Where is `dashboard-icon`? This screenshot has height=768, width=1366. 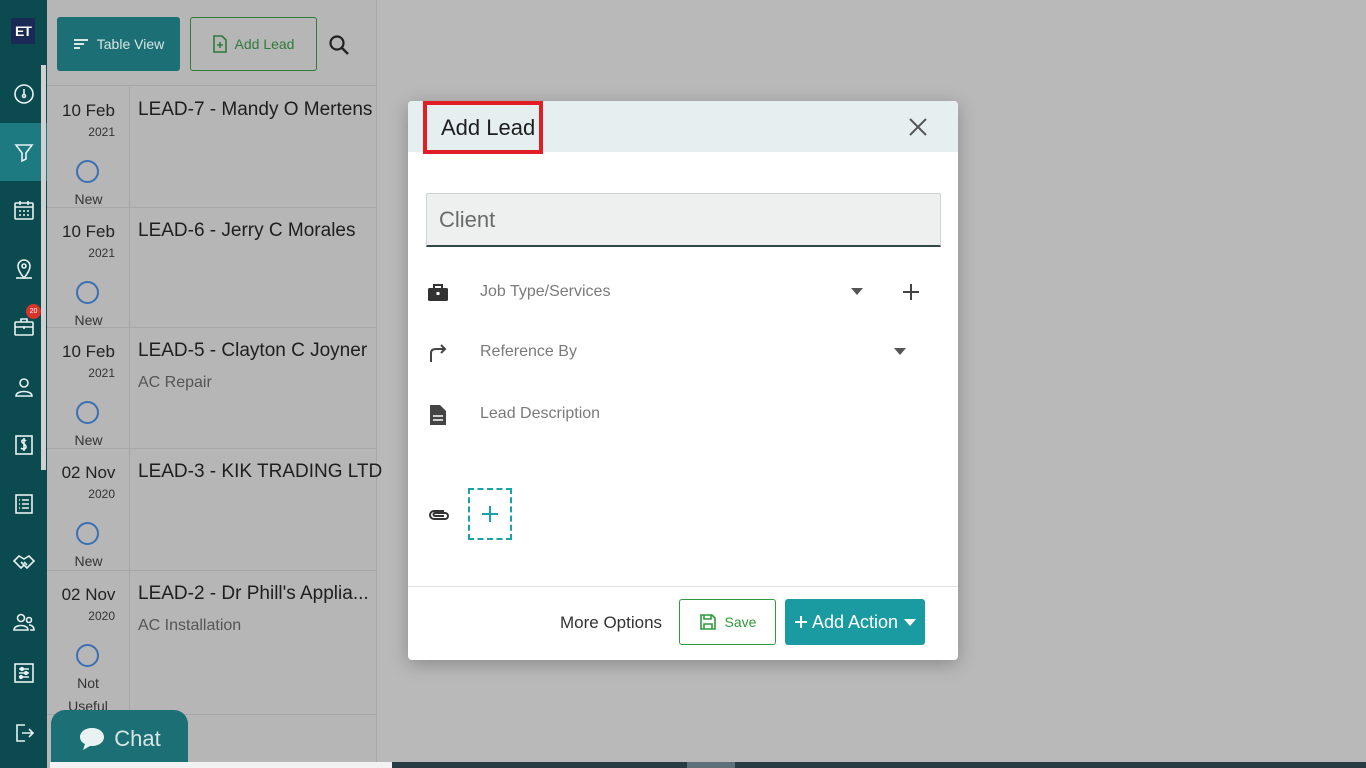 dashboard-icon is located at coordinates (23, 94).